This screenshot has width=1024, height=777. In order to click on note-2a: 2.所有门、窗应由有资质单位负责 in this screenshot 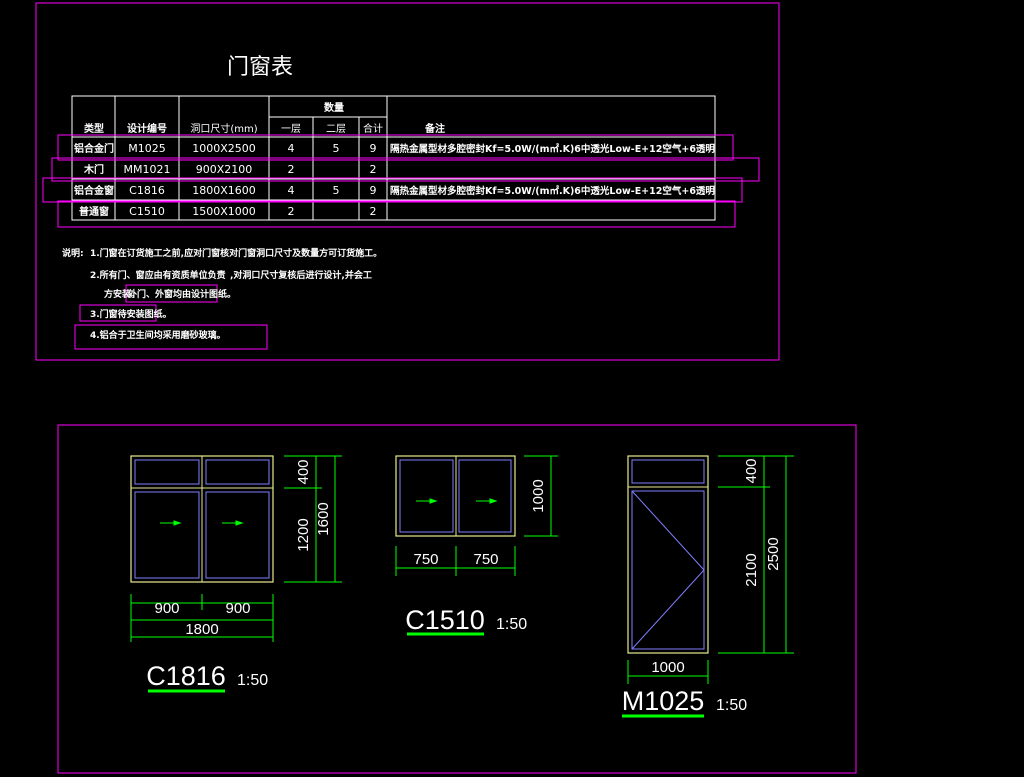, I will do `click(158, 275)`.